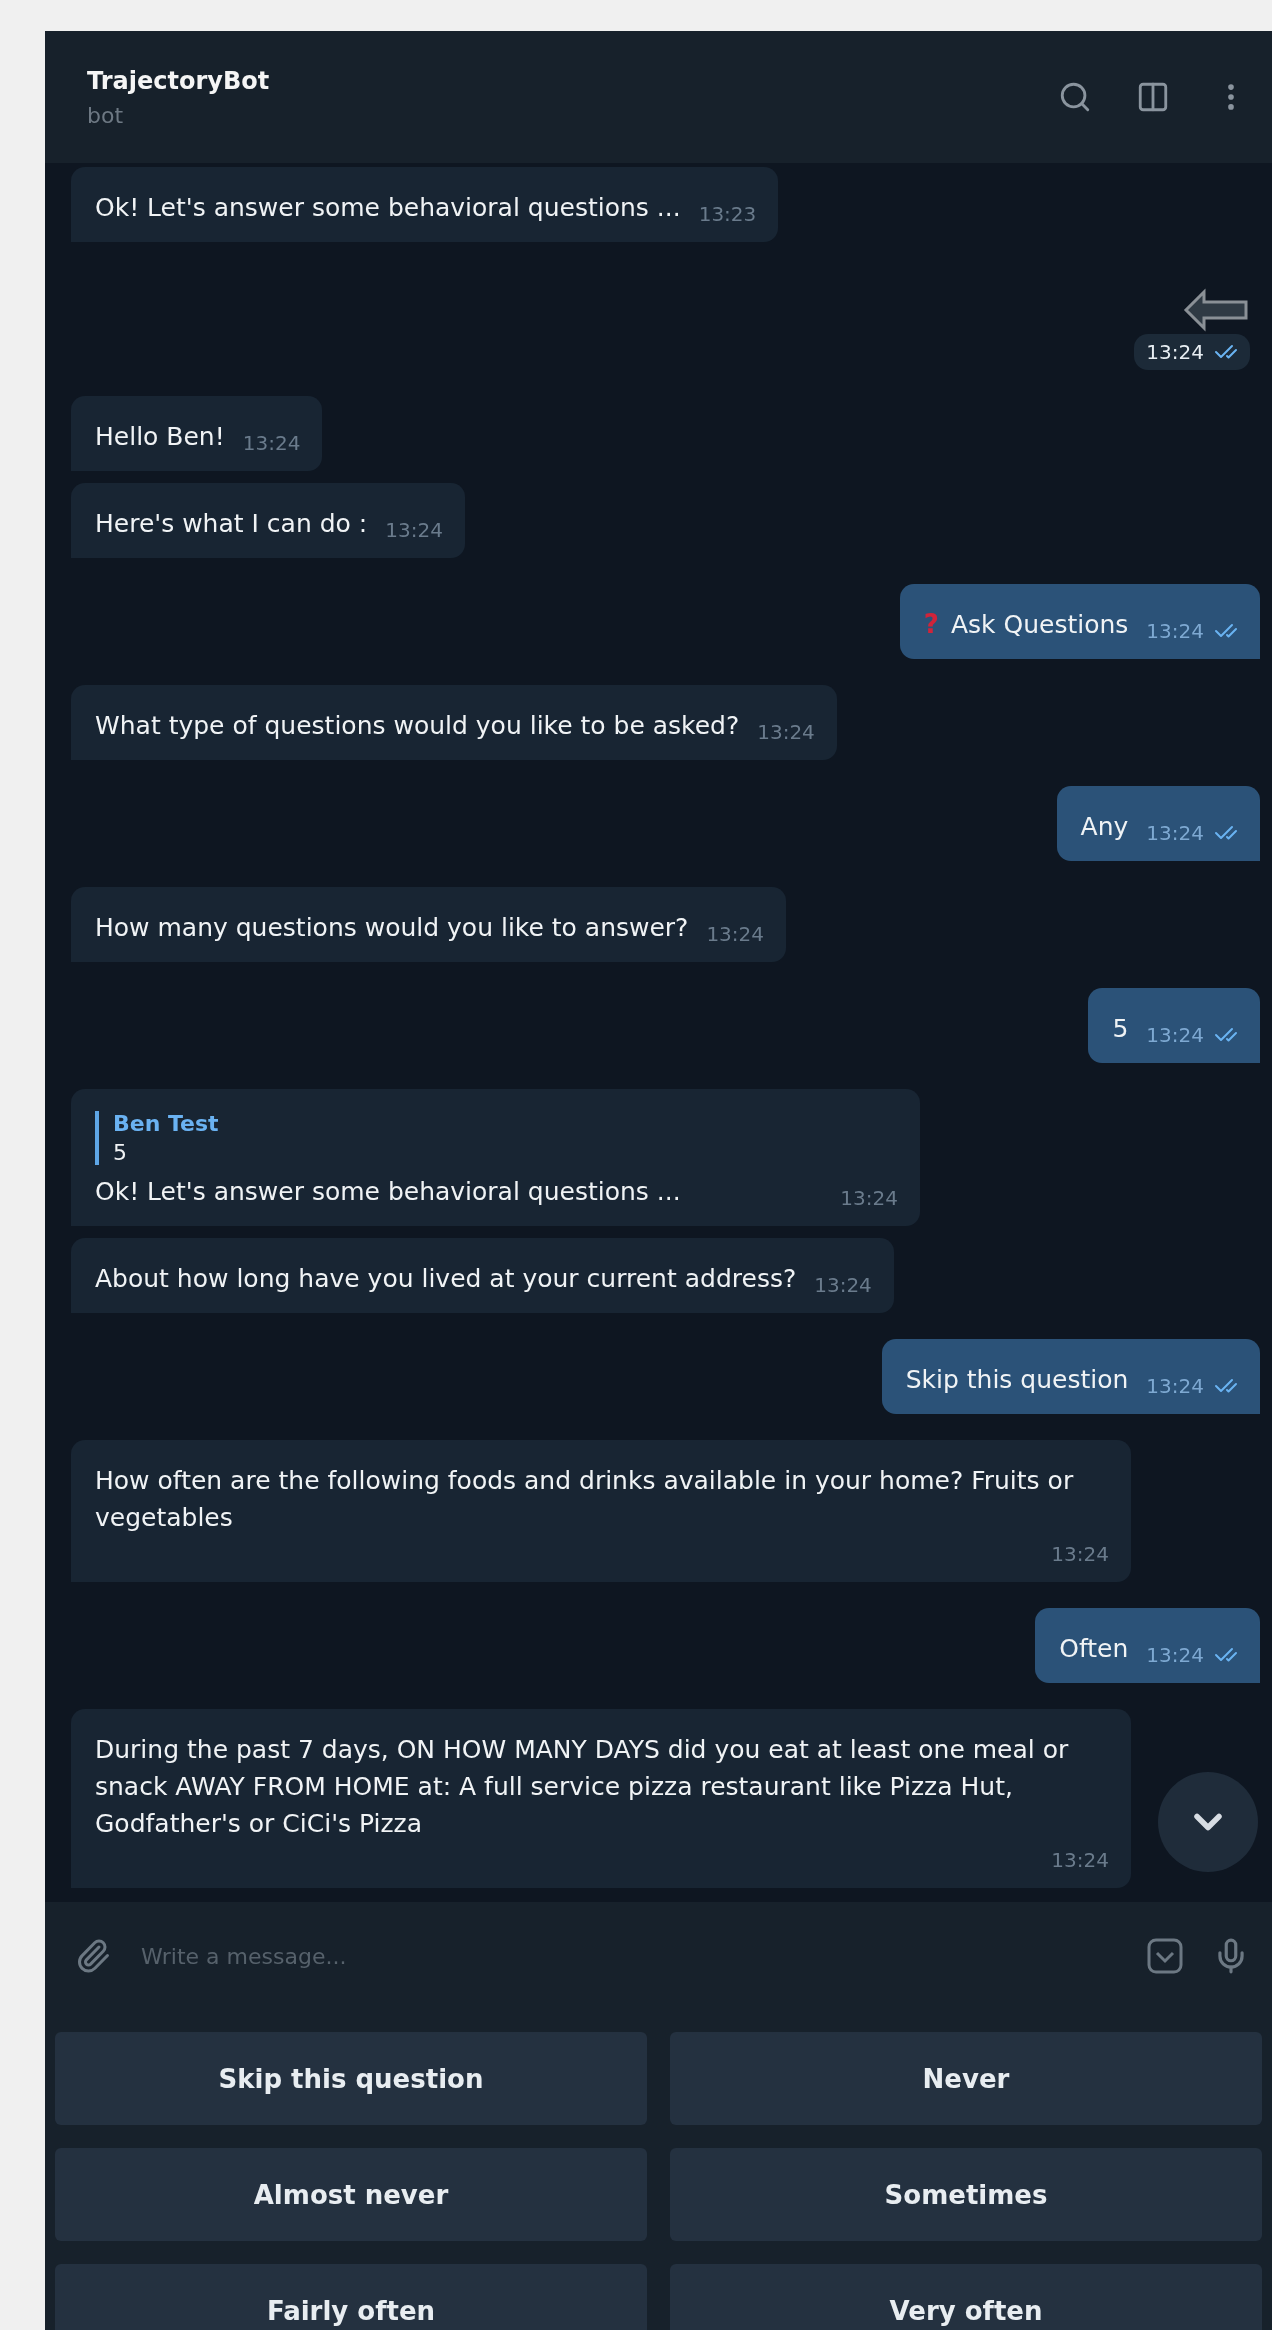 The image size is (1272, 2330). What do you see at coordinates (160, 437) in the screenshot?
I see `message-text: Hello Ben!` at bounding box center [160, 437].